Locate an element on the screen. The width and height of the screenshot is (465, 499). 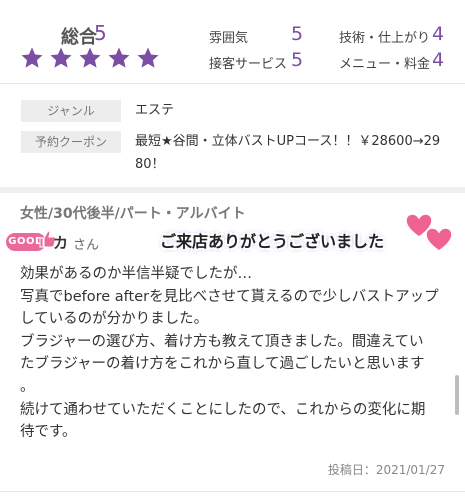
coupon-link-line2: 80！ is located at coordinates (150, 165).